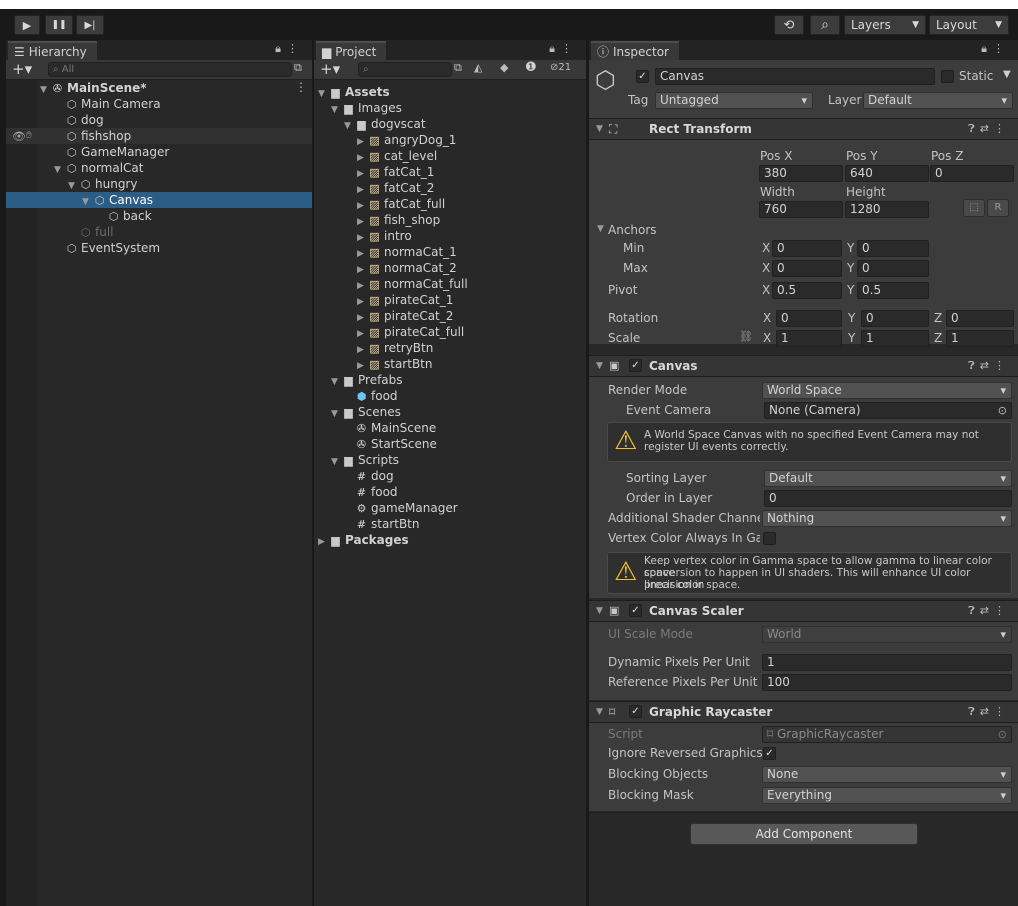 The width and height of the screenshot is (1018, 906). Describe the element at coordinates (90, 25) in the screenshot. I see `step-button: ▶|` at that location.